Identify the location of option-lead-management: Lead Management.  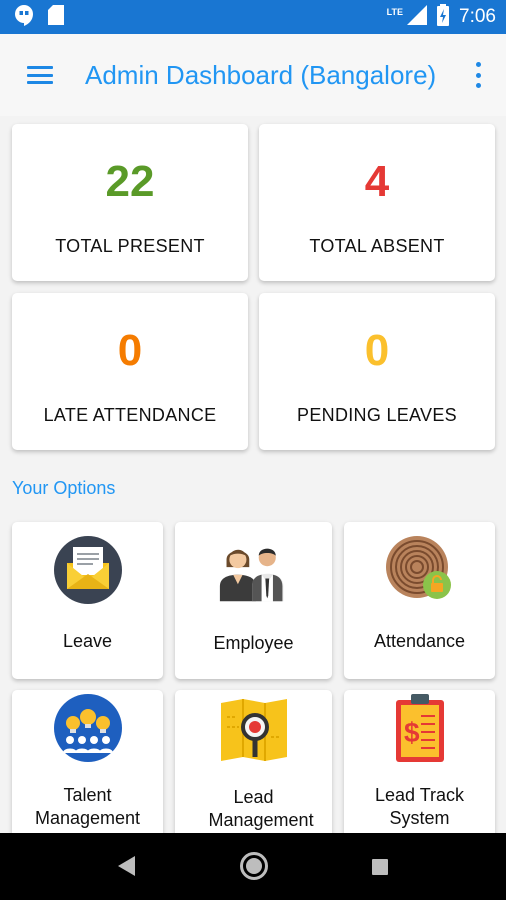
(253, 765).